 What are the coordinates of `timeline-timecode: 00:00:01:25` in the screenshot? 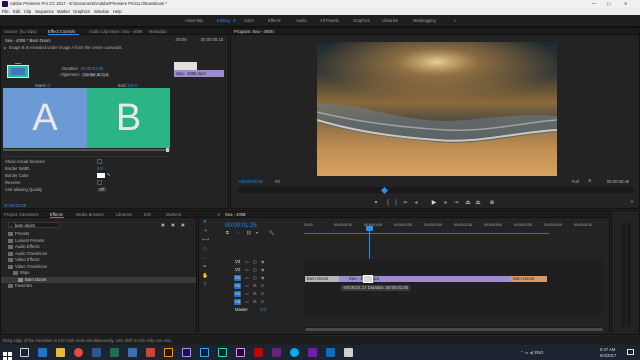 It's located at (241, 226).